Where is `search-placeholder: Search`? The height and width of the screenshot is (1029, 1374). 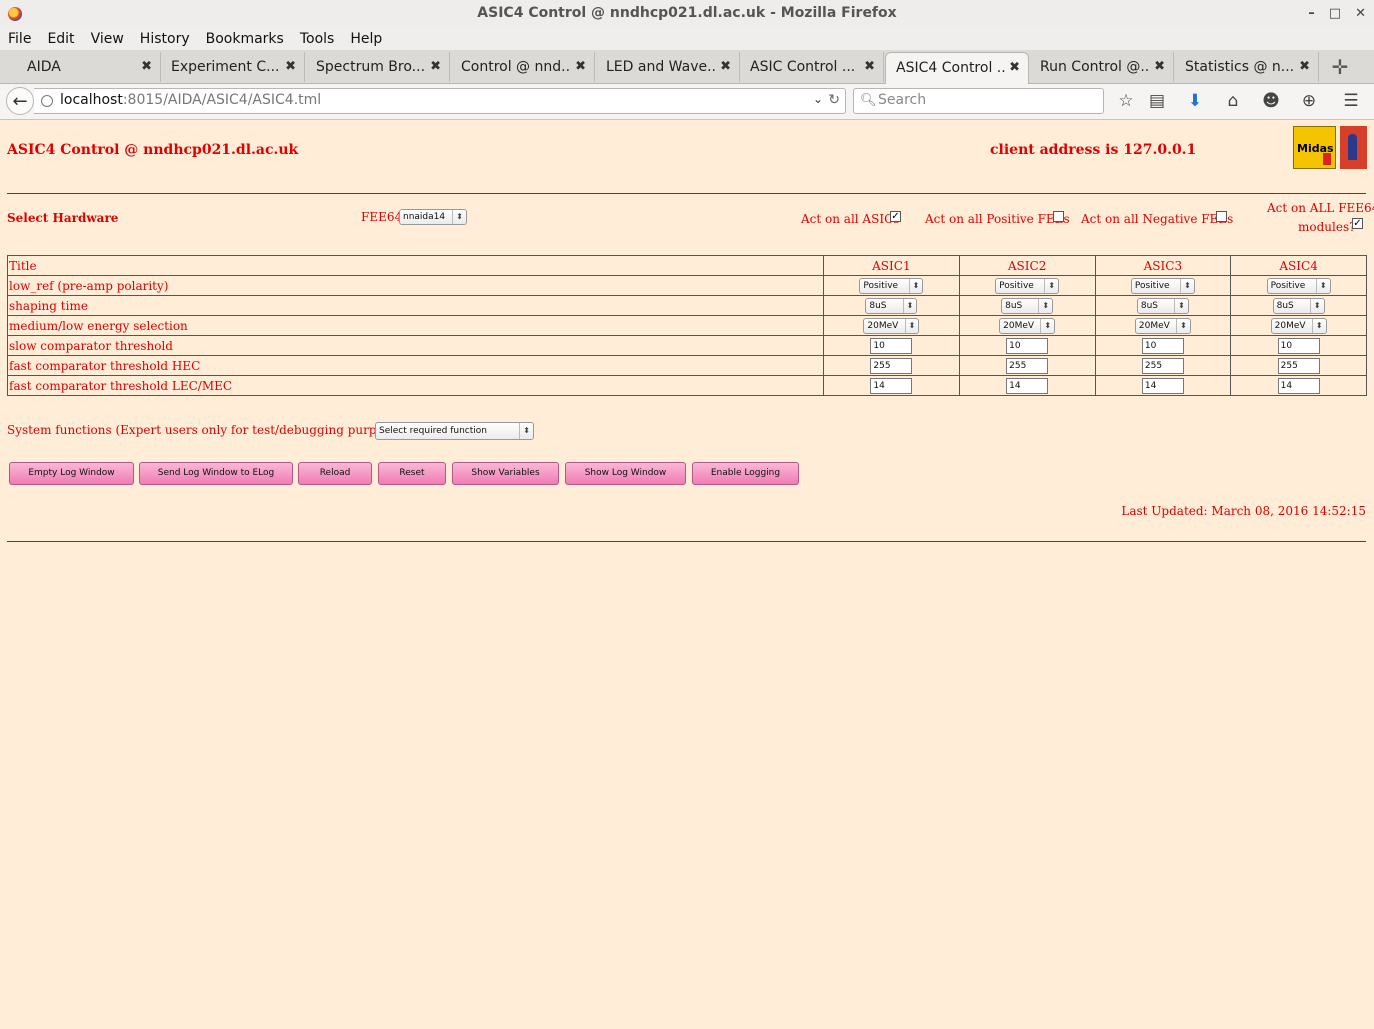
search-placeholder: Search is located at coordinates (902, 100).